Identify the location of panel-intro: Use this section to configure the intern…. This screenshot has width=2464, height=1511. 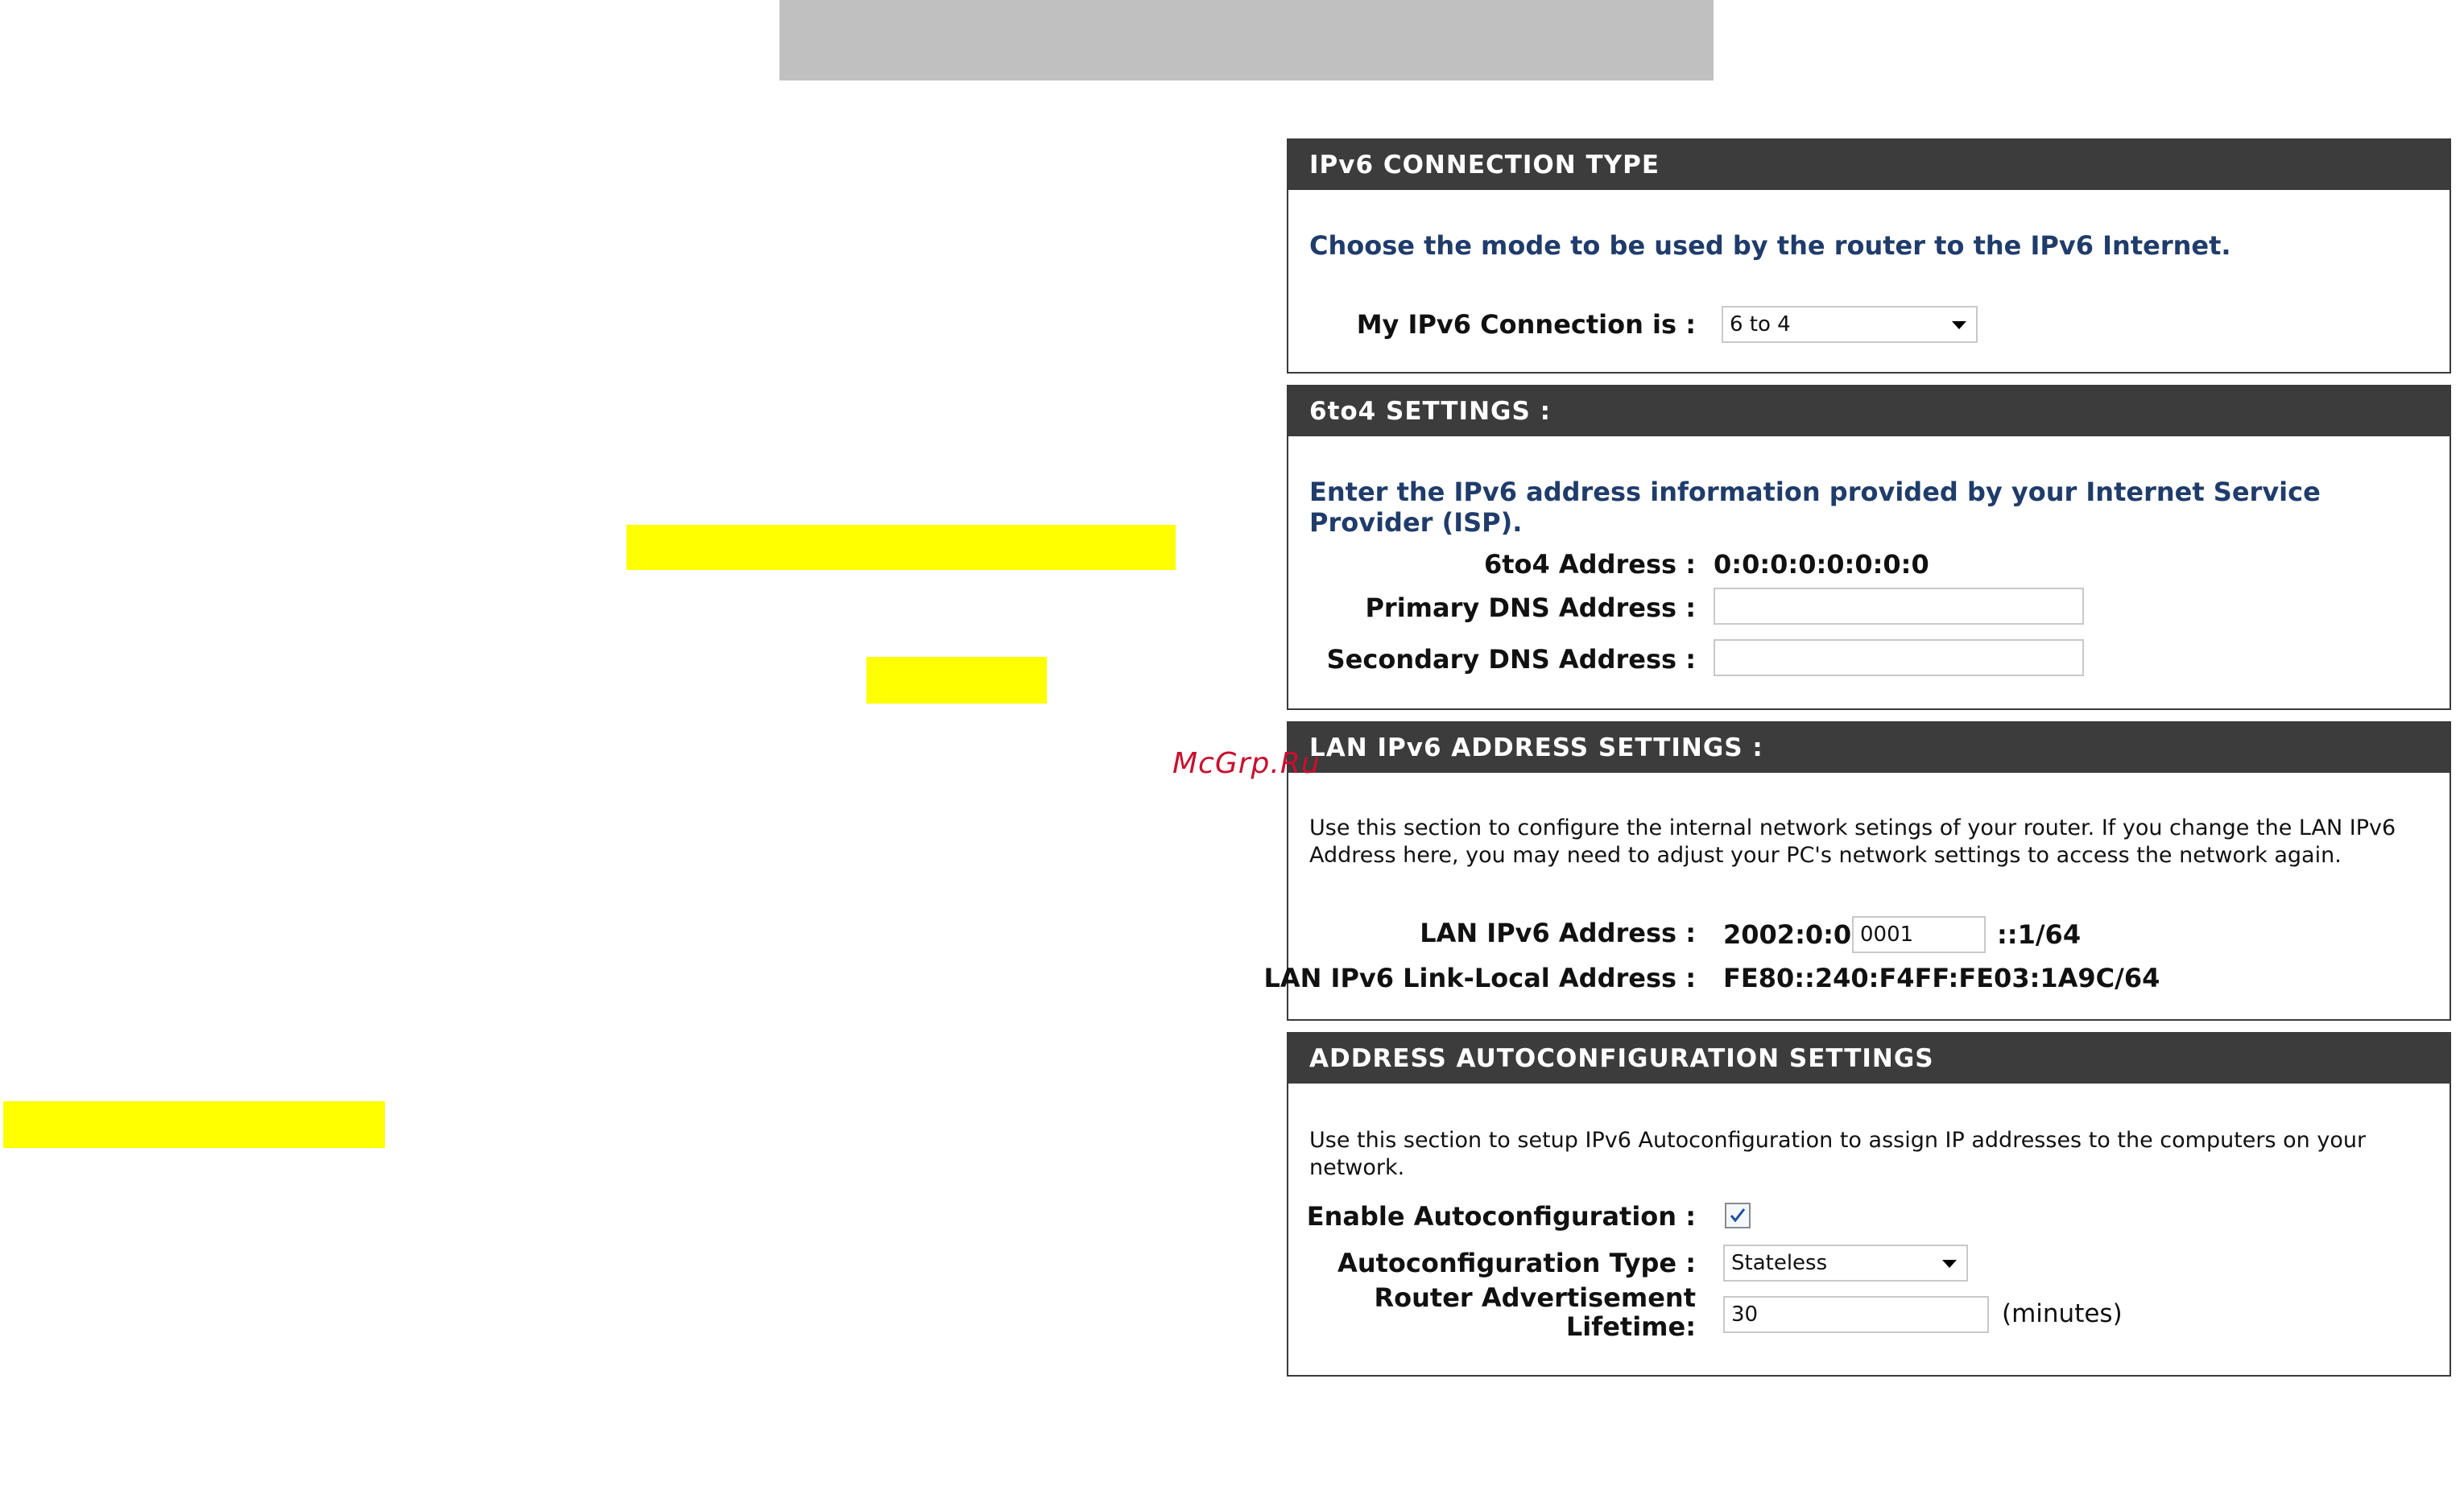
(1852, 841).